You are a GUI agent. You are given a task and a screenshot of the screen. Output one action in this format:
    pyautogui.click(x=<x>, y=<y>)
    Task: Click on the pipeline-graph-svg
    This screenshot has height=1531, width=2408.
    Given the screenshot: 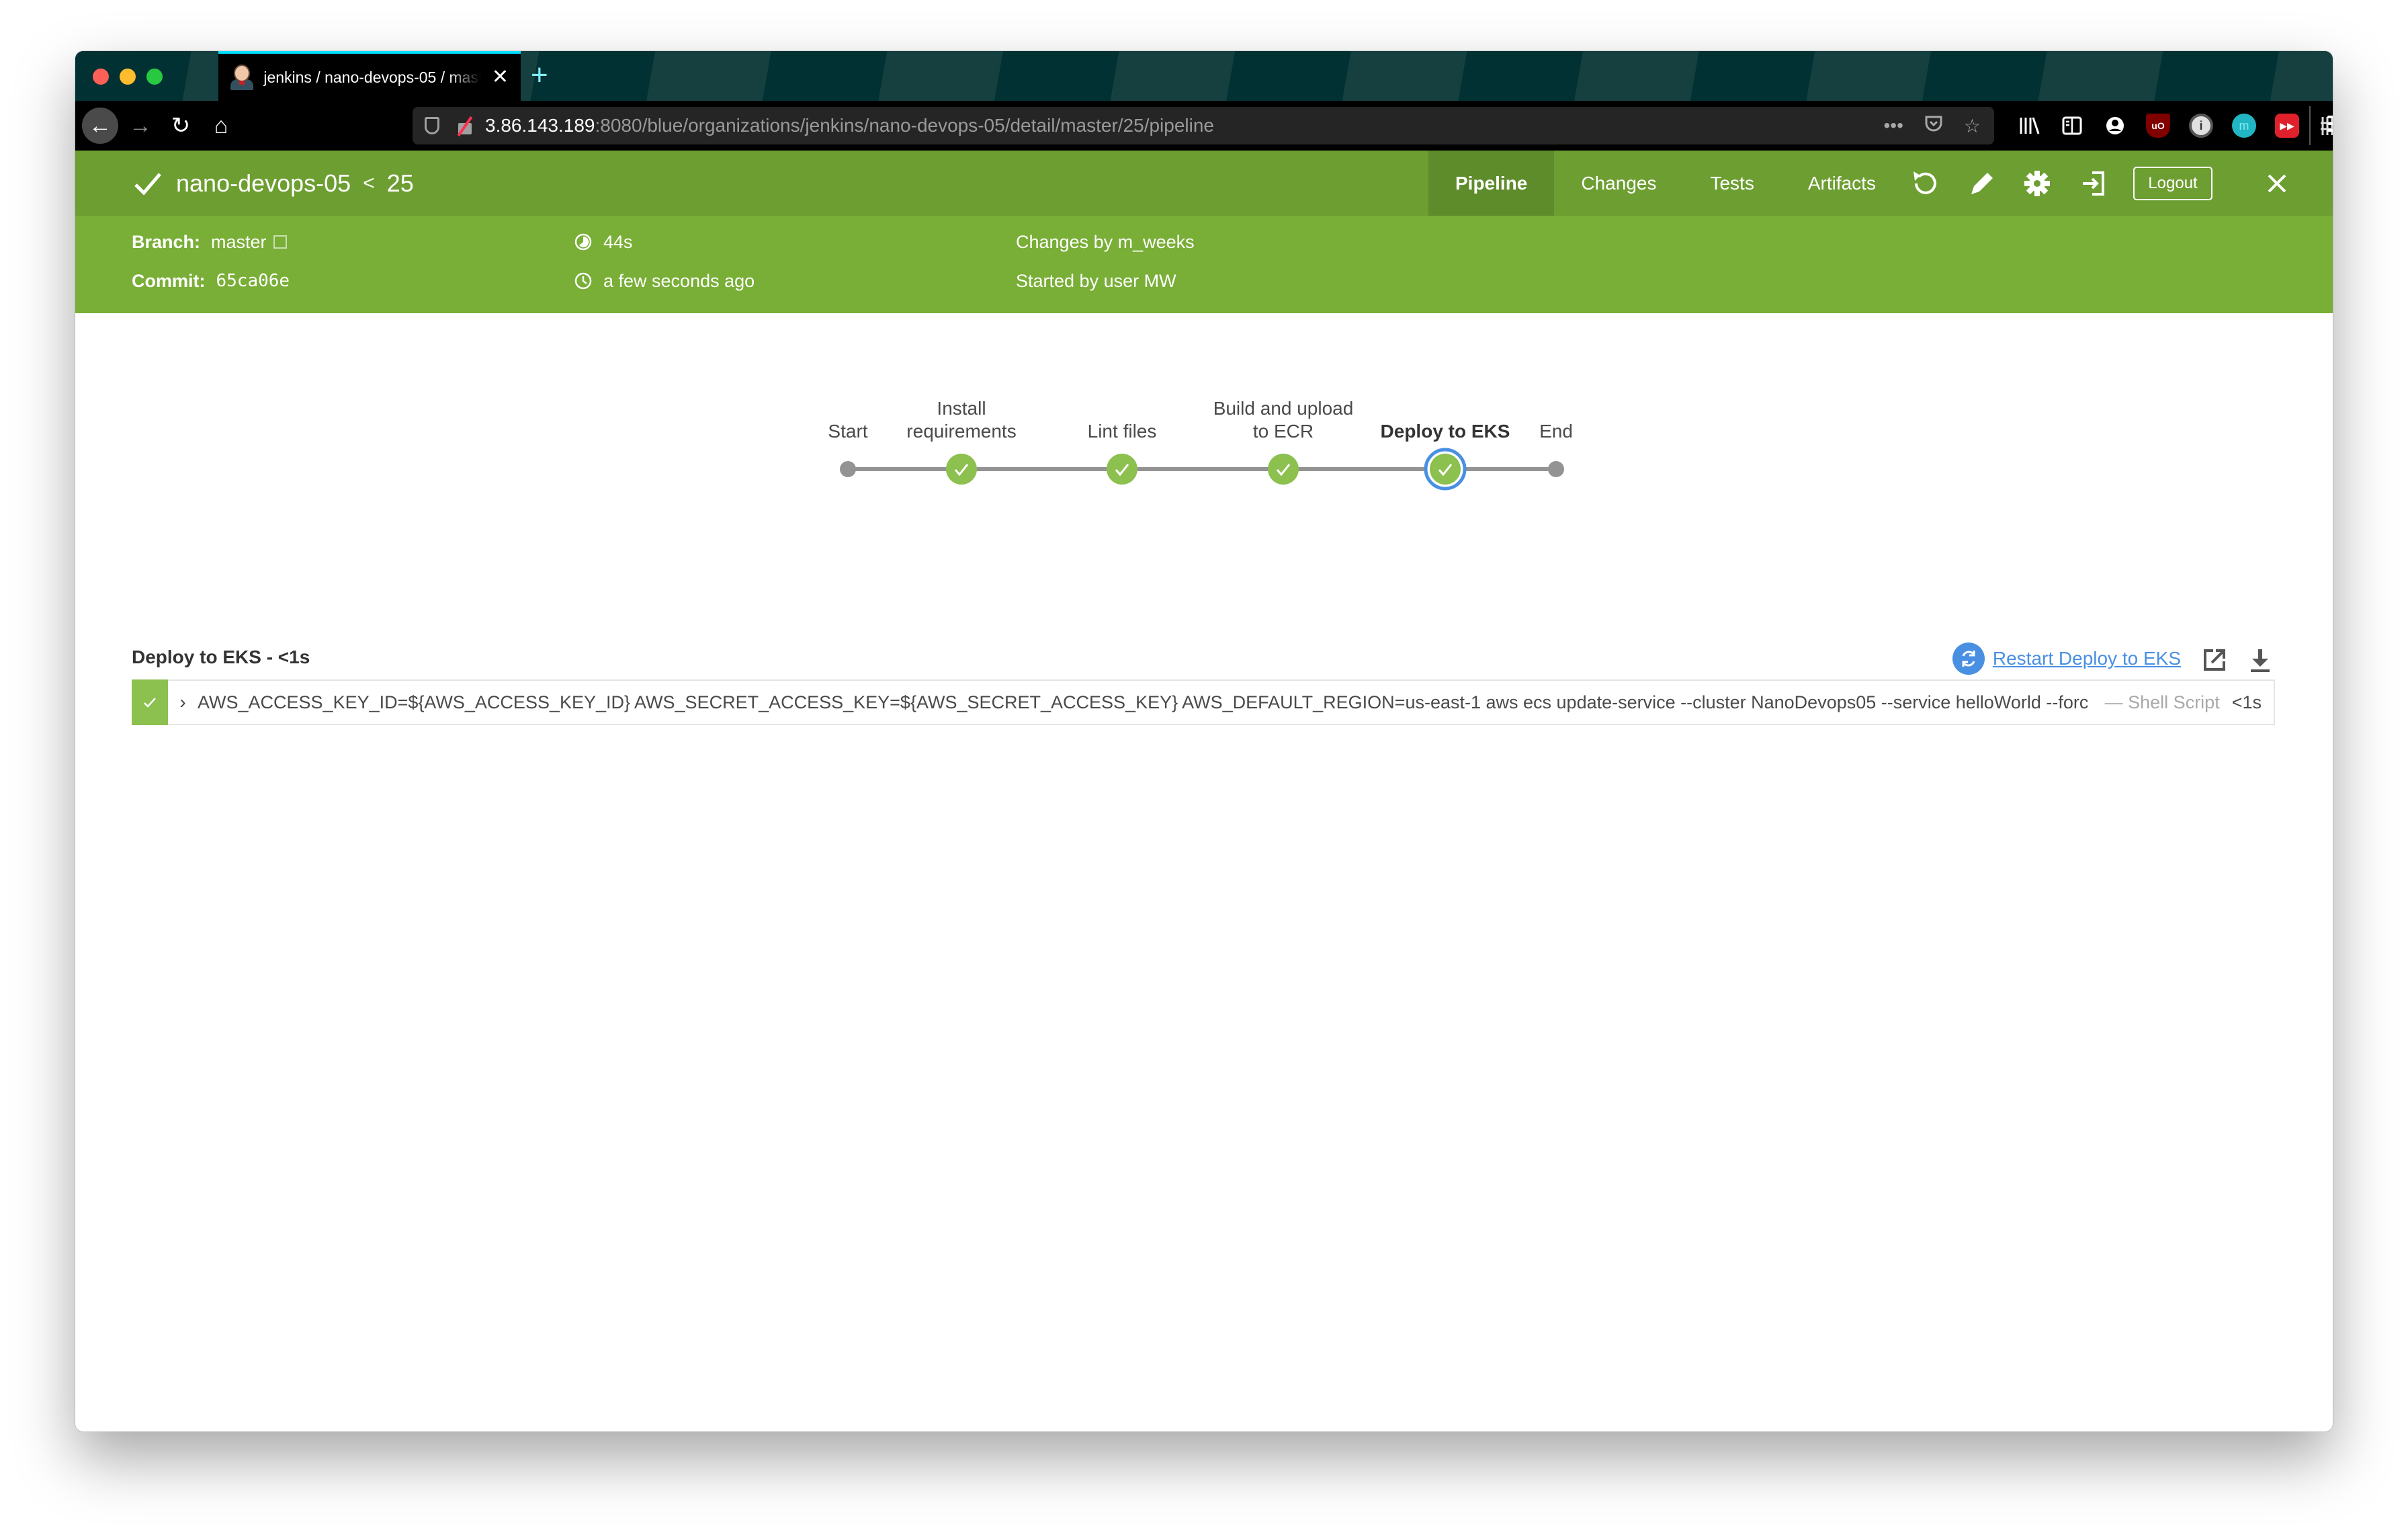 What is the action you would take?
    pyautogui.click(x=1202, y=469)
    